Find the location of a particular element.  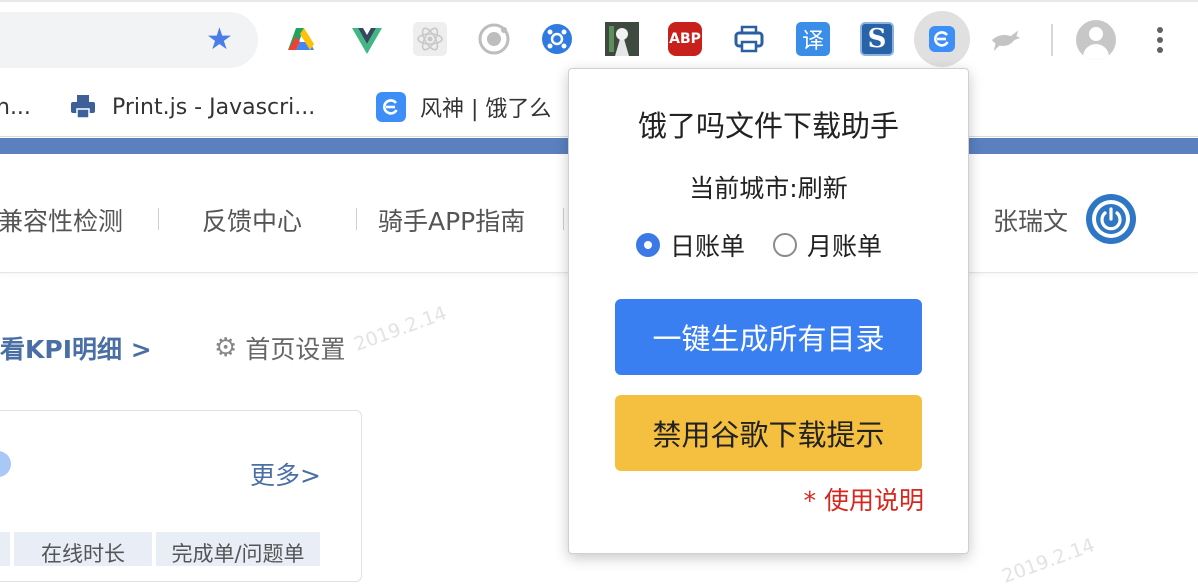

bluetooth-ext-icon is located at coordinates (557, 39).